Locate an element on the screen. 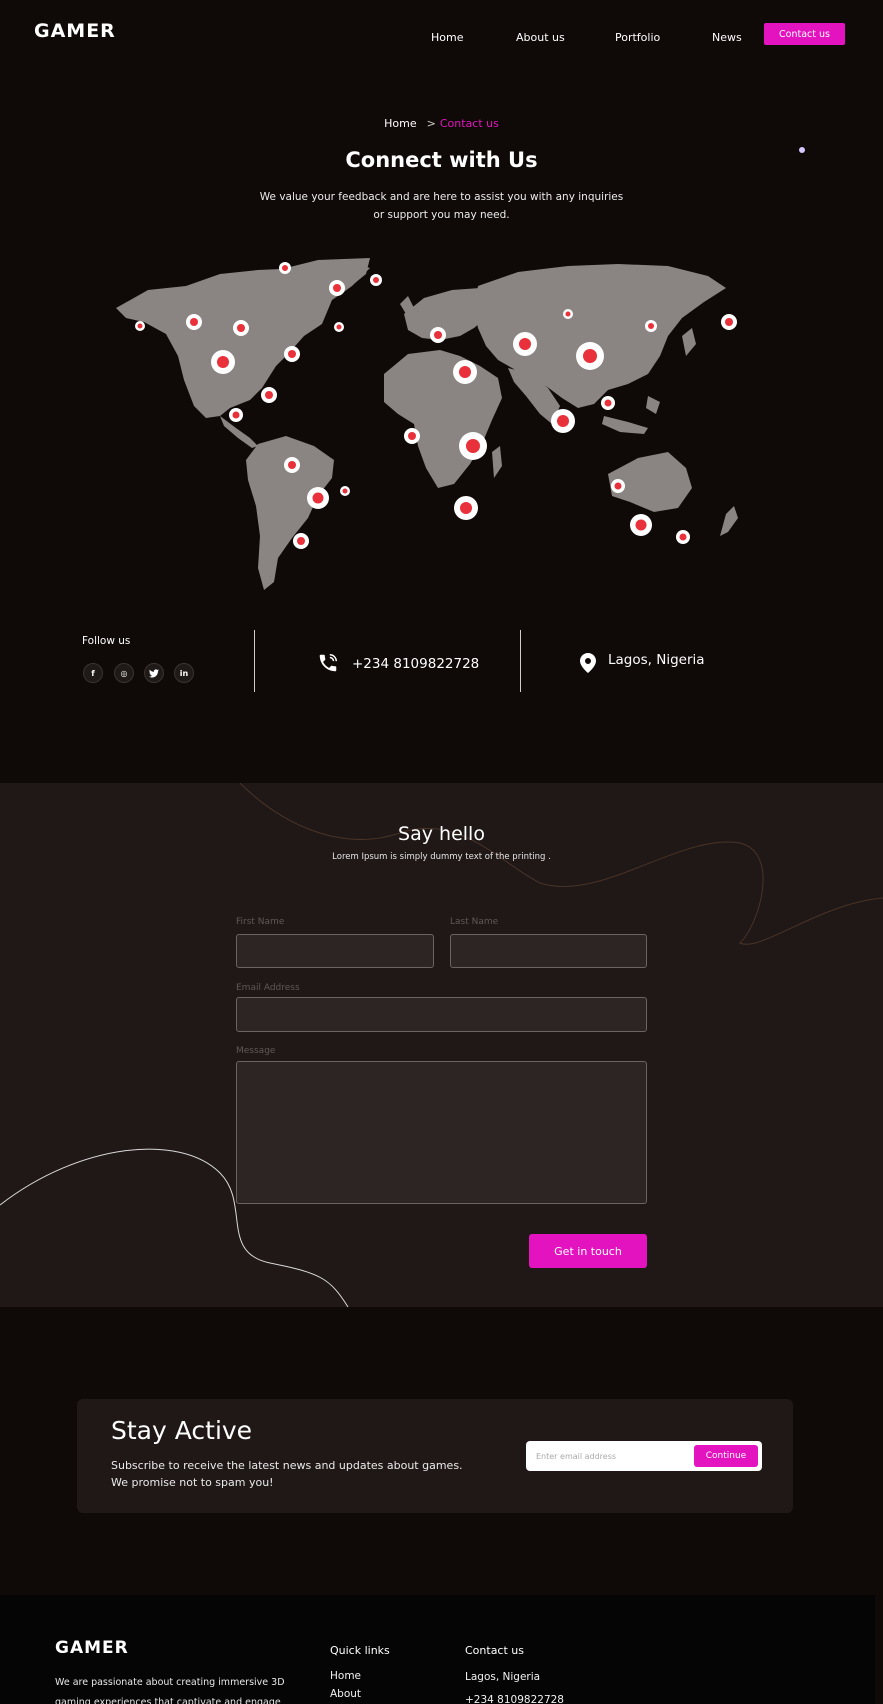  footer-logo: GAMER is located at coordinates (92, 1648).